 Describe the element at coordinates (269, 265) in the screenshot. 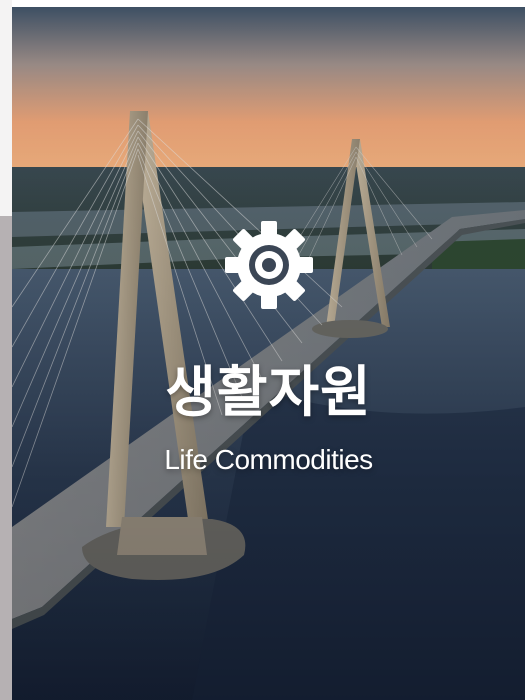

I see `gear-icon` at that location.